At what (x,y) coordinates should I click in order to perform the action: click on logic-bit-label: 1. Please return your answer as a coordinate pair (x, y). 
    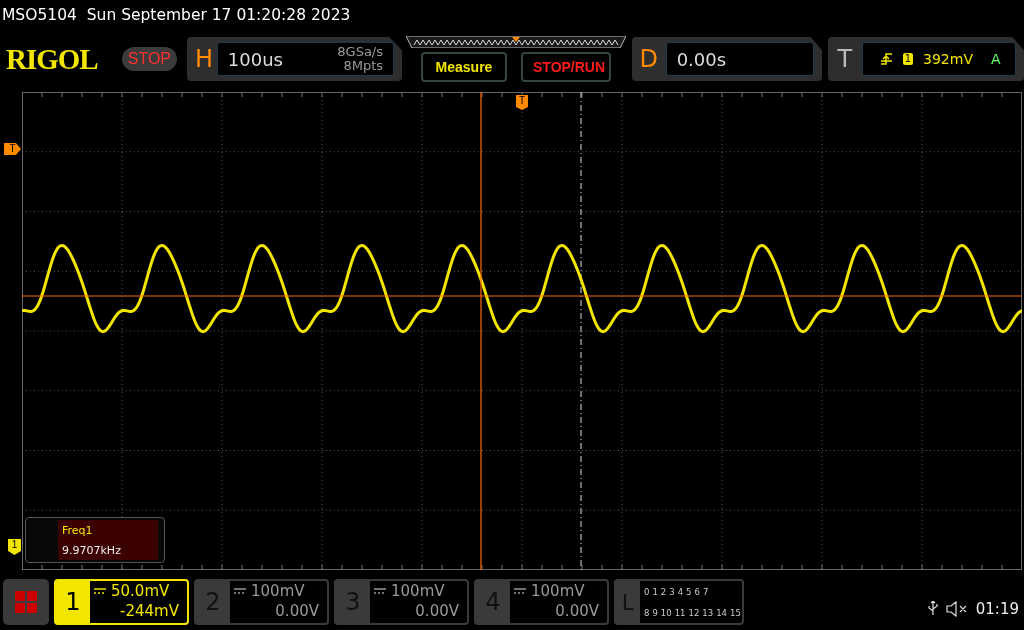
    Looking at the image, I should click on (655, 591).